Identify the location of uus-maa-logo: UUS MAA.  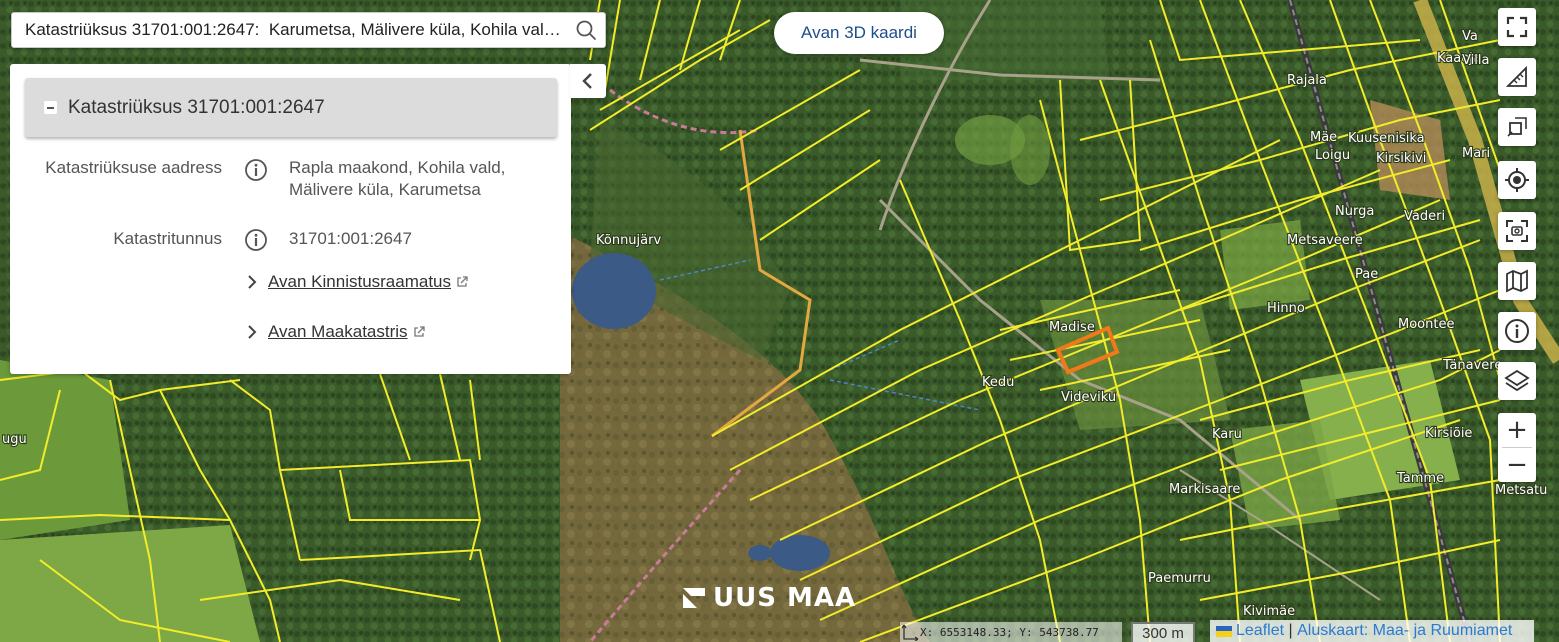
(769, 598).